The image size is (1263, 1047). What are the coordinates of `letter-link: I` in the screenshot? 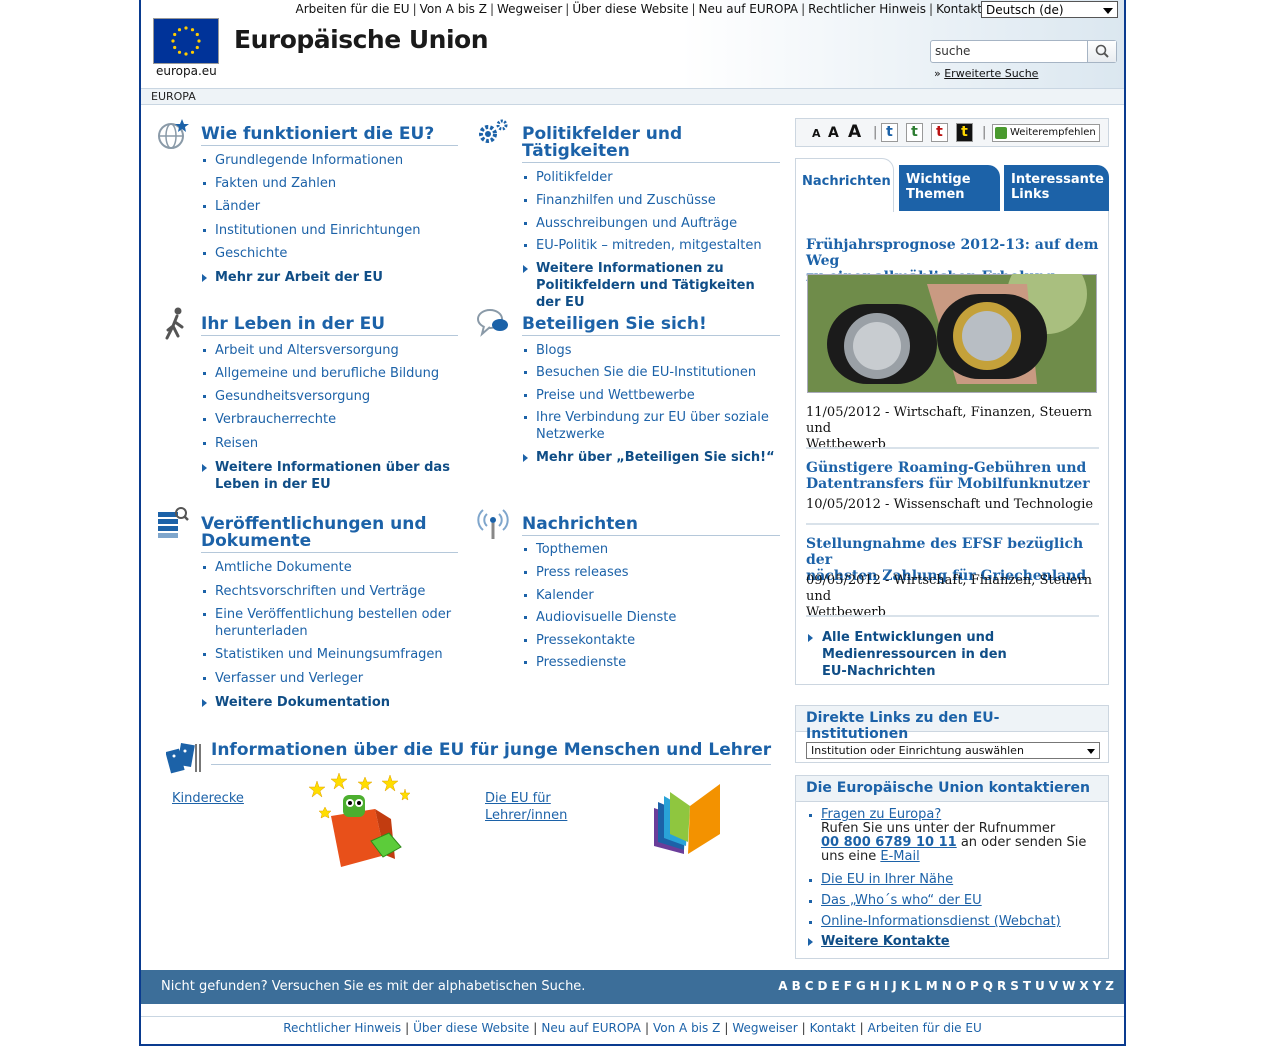 It's located at (886, 986).